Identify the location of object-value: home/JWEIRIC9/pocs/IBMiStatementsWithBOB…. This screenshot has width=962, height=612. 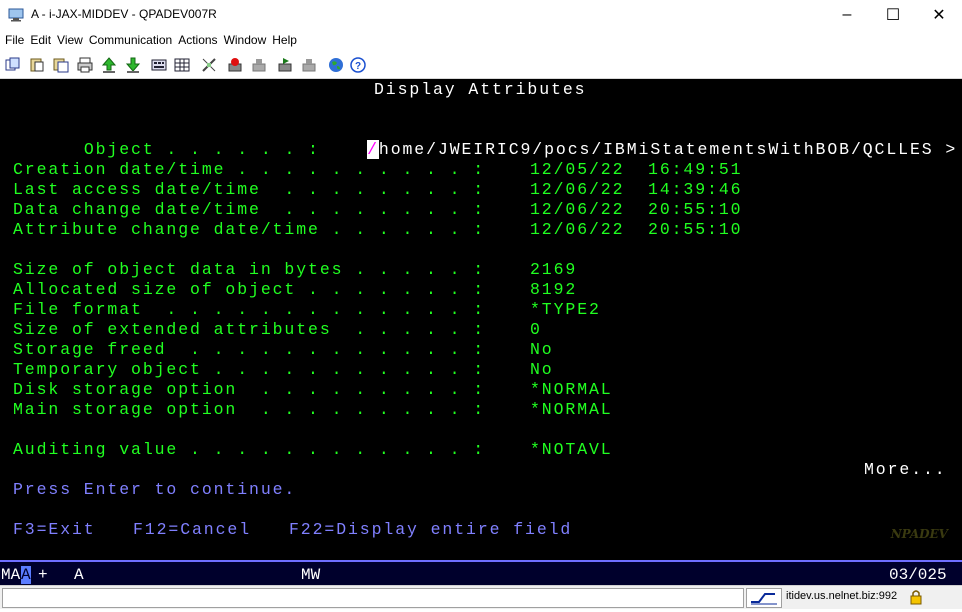
(668, 149).